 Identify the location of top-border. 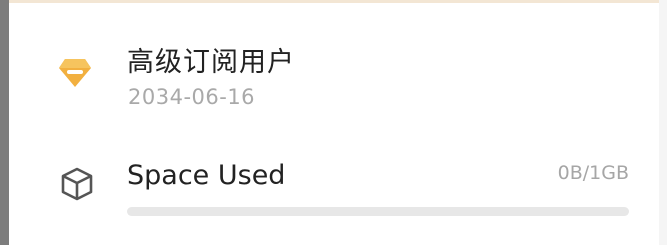
(333, 1).